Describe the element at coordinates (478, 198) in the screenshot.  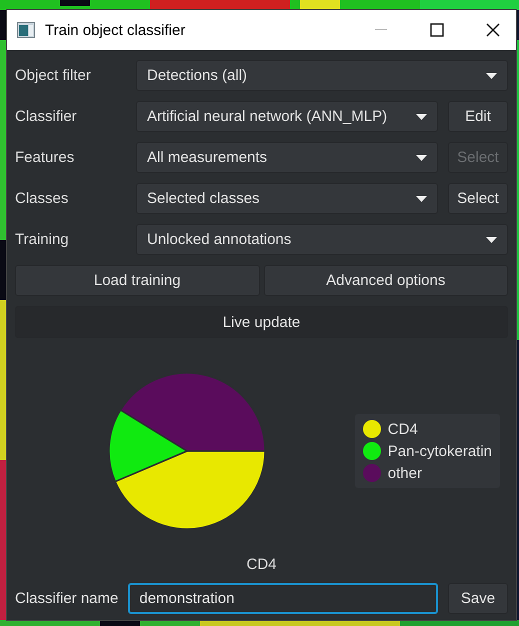
I see `side-button: Select` at that location.